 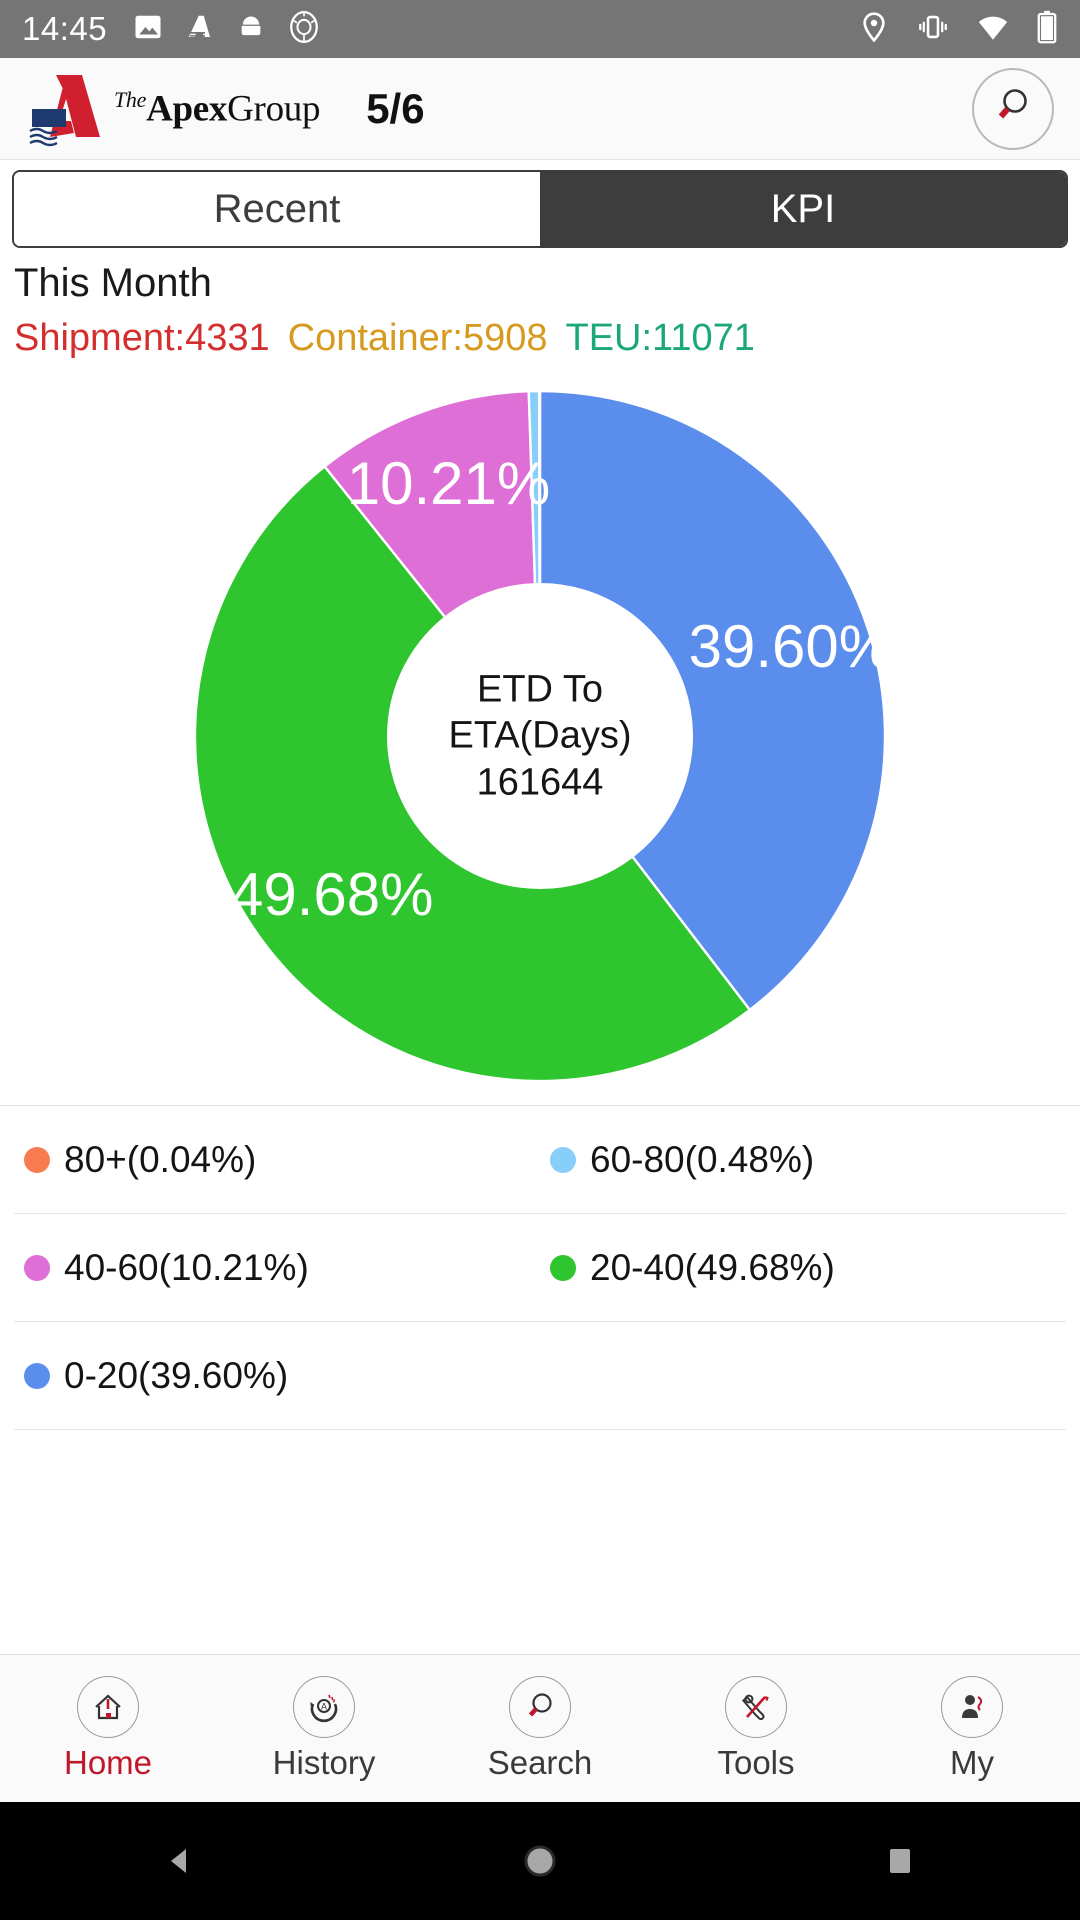 I want to click on battery-icon, so click(x=1047, y=29).